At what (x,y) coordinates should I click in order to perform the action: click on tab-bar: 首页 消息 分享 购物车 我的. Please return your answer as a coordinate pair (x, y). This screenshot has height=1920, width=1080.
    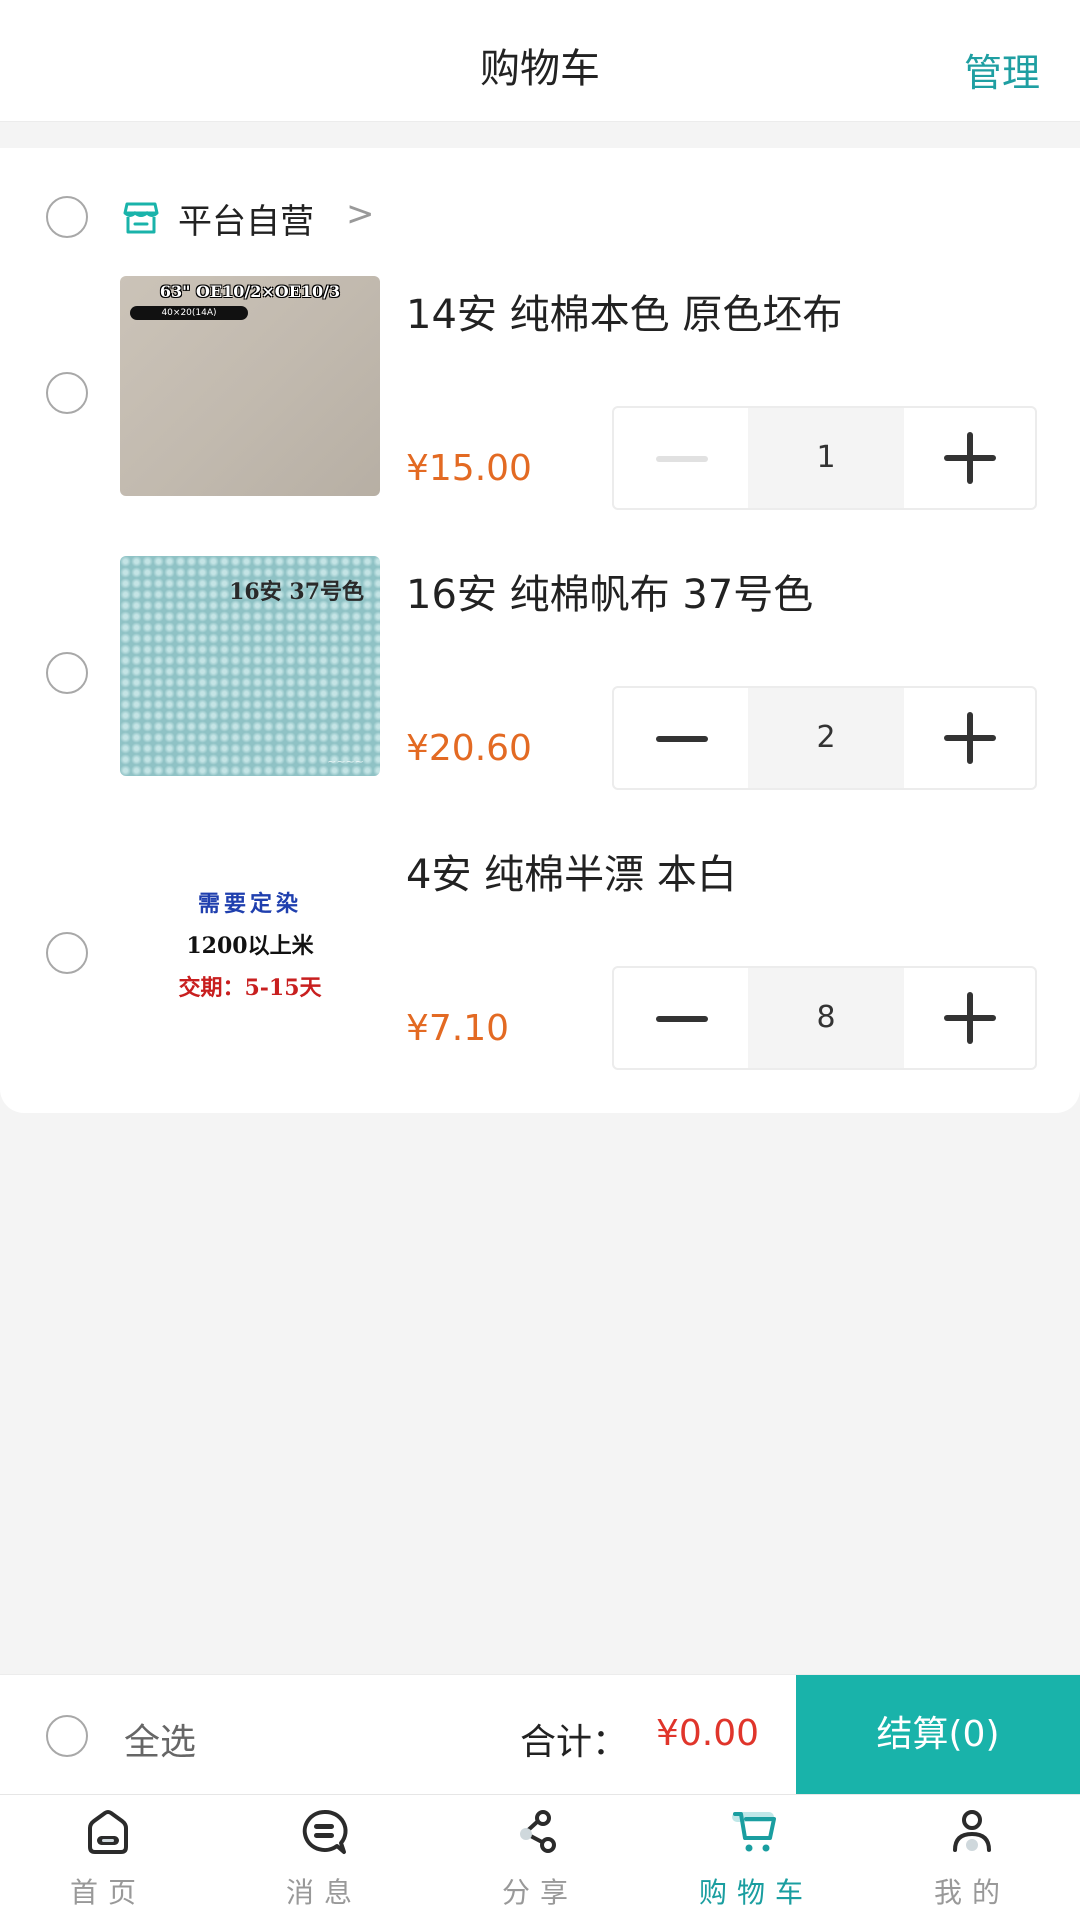
    Looking at the image, I should click on (540, 1857).